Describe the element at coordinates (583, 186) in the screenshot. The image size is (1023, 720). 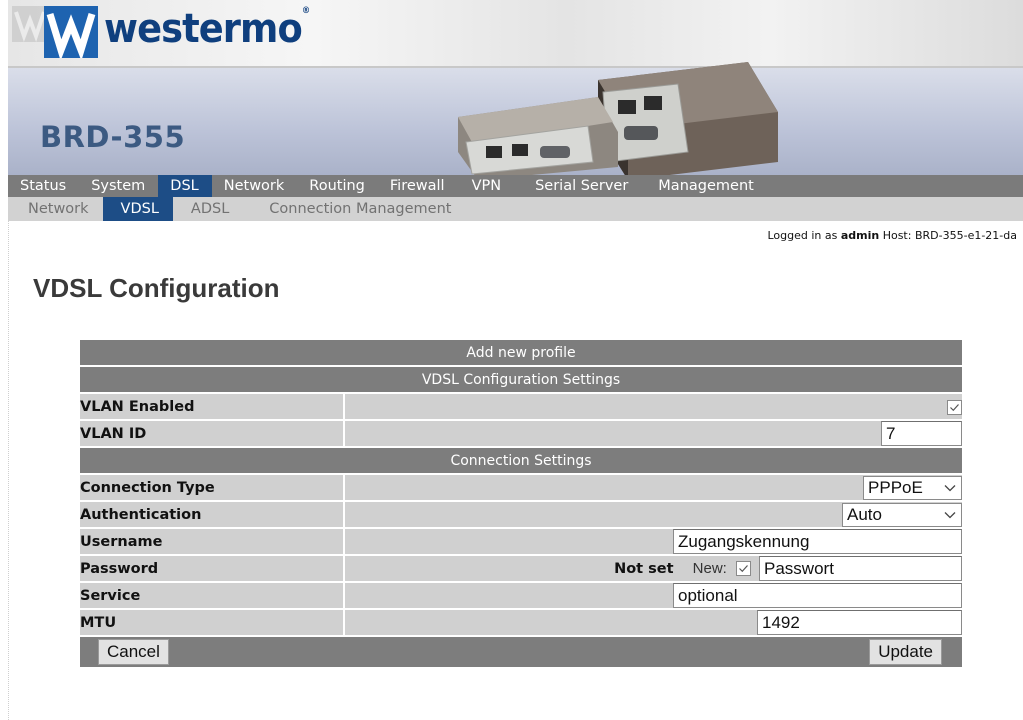
I see `menu-item-serial-server: Serial Server` at that location.